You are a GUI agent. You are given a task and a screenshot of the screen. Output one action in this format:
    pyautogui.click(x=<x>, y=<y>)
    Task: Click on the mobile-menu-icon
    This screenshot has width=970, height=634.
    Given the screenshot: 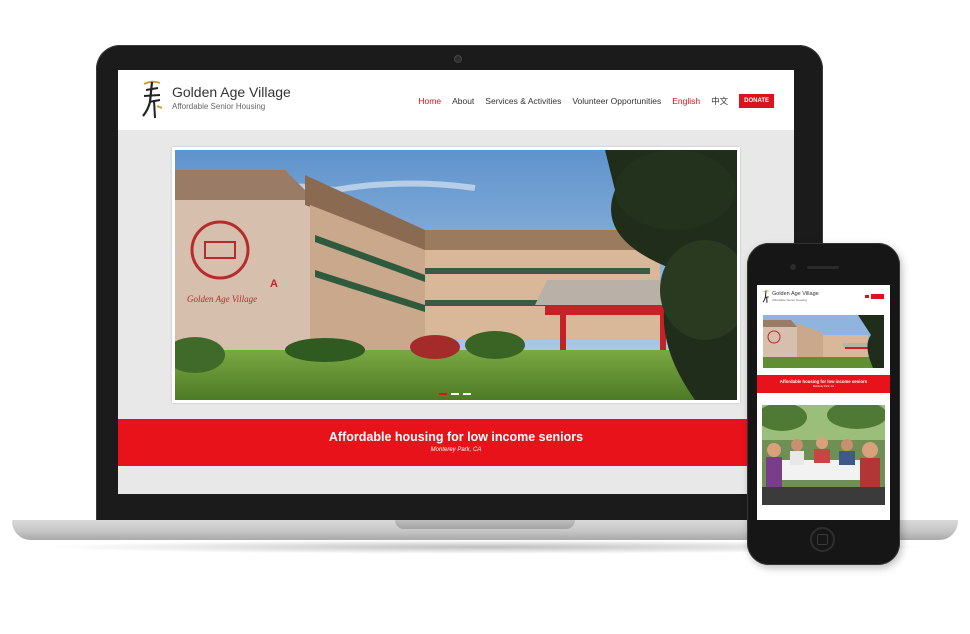 What is the action you would take?
    pyautogui.click(x=867, y=296)
    